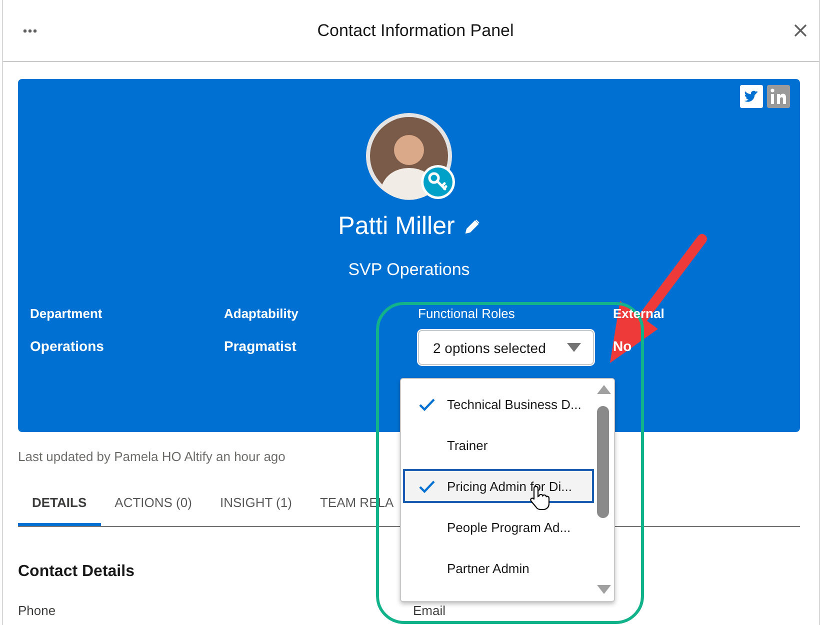  Describe the element at coordinates (574, 347) in the screenshot. I see `caret-icon` at that location.